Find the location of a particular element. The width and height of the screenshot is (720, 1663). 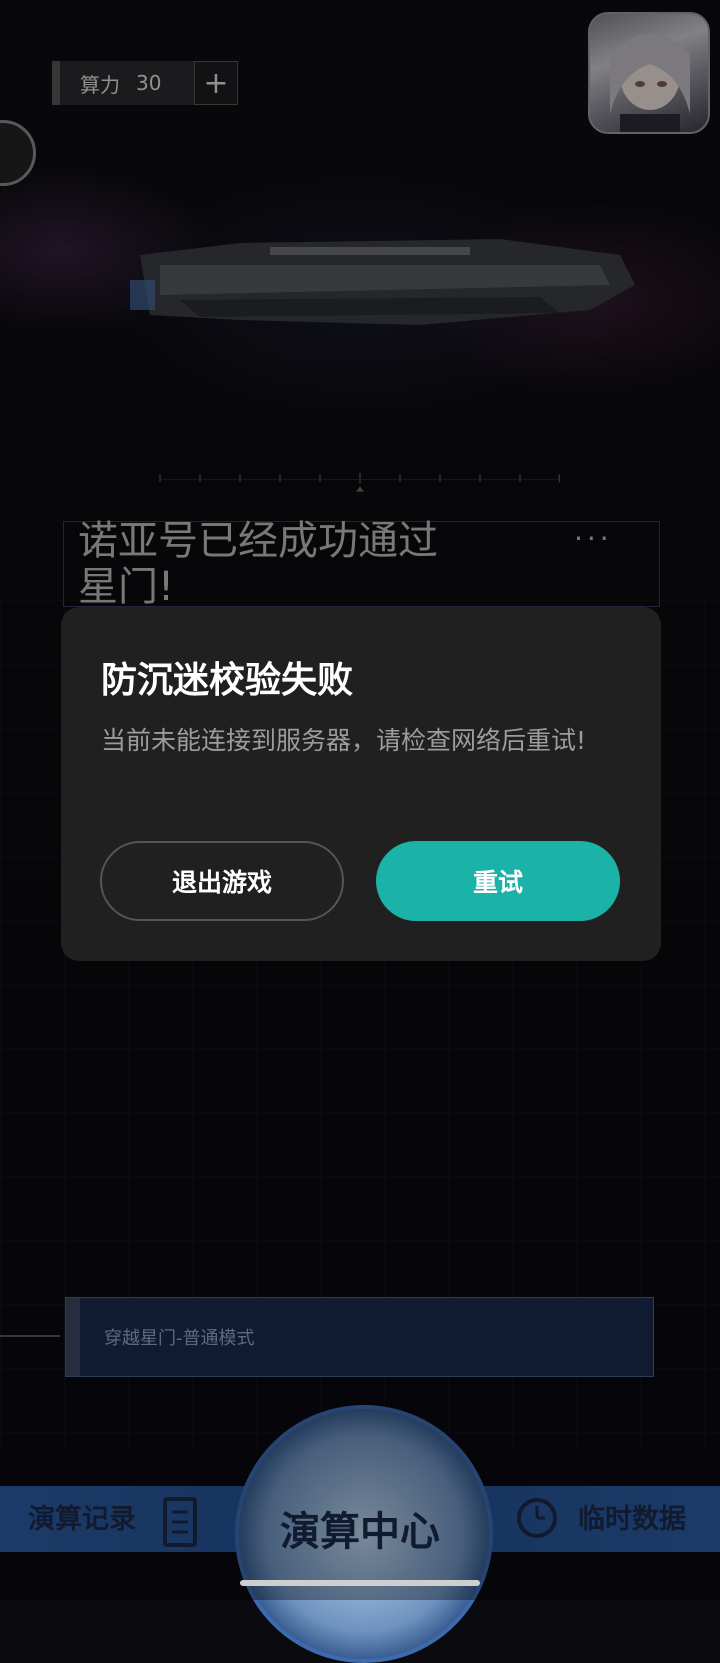

home-indicator is located at coordinates (360, 1583).